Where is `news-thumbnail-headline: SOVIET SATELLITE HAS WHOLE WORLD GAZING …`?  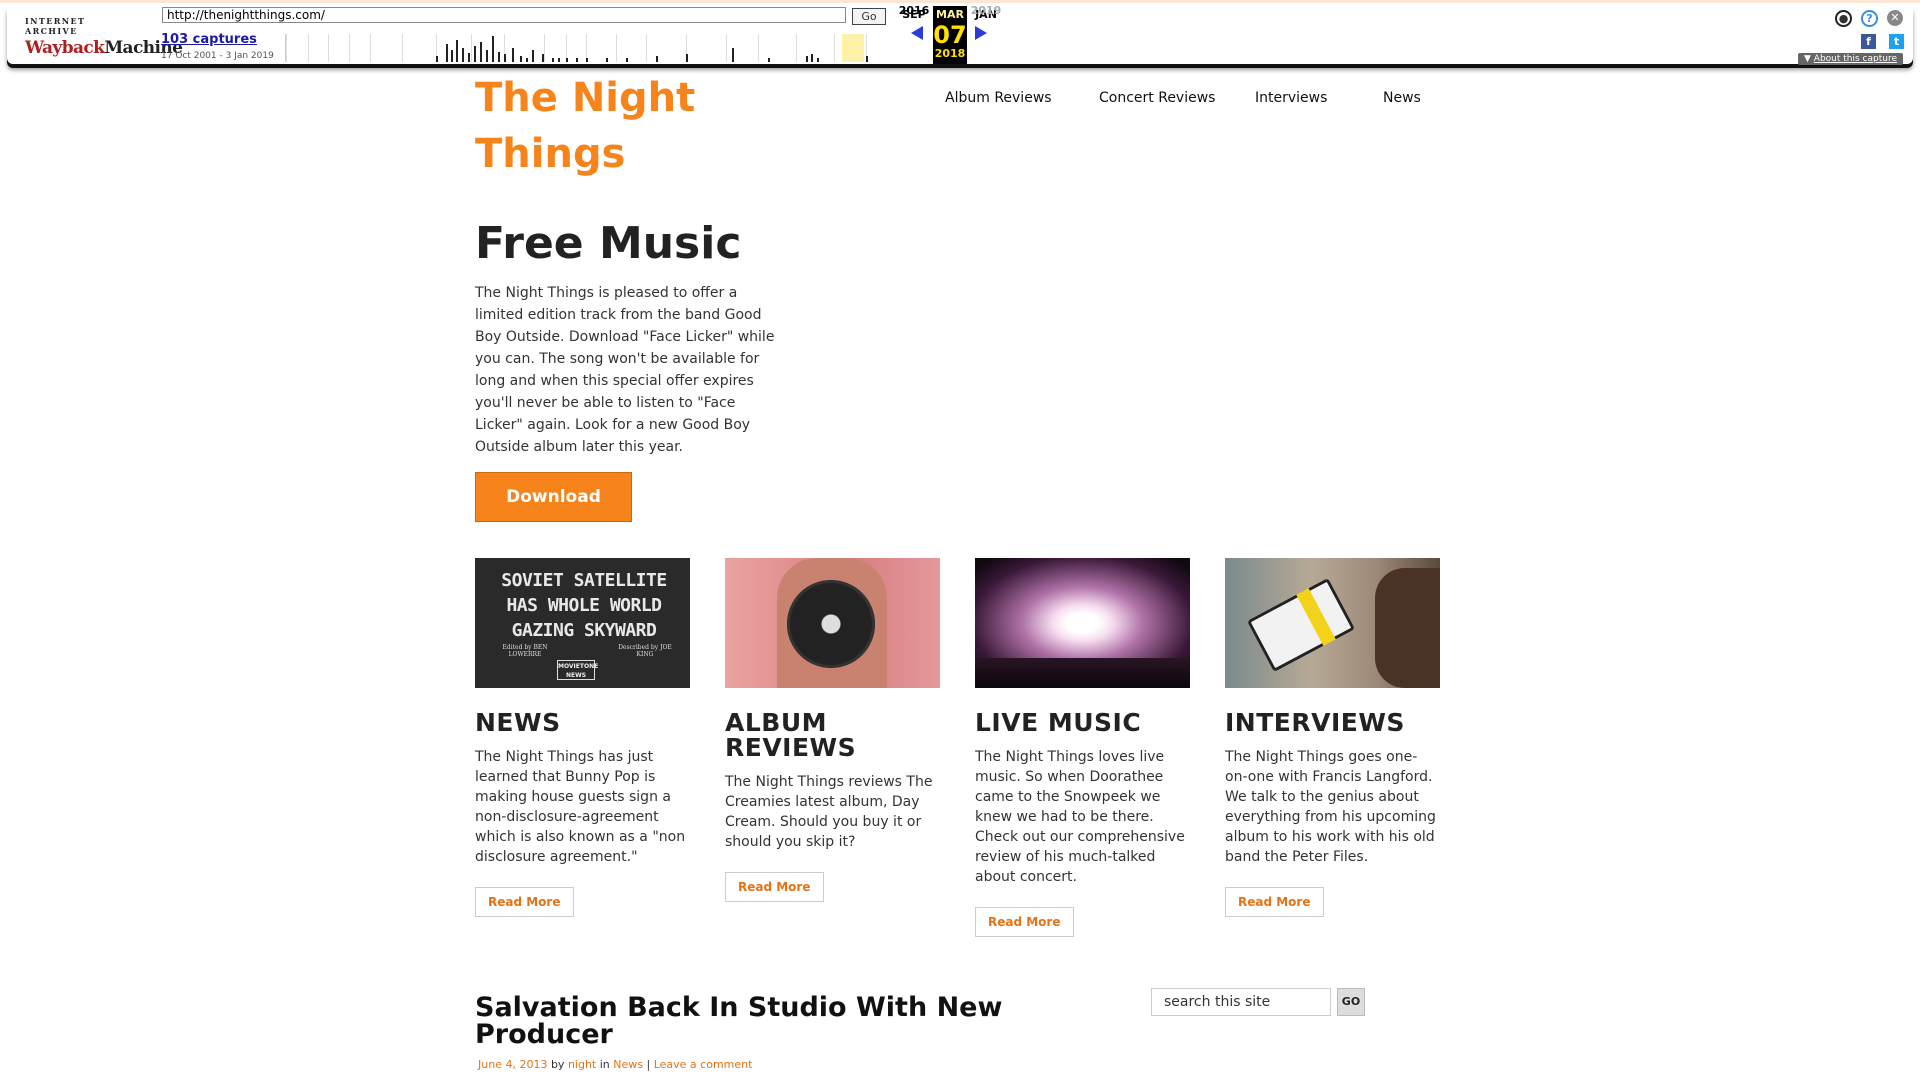 news-thumbnail-headline: SOVIET SATELLITE HAS WHOLE WORLD GAZING … is located at coordinates (584, 605).